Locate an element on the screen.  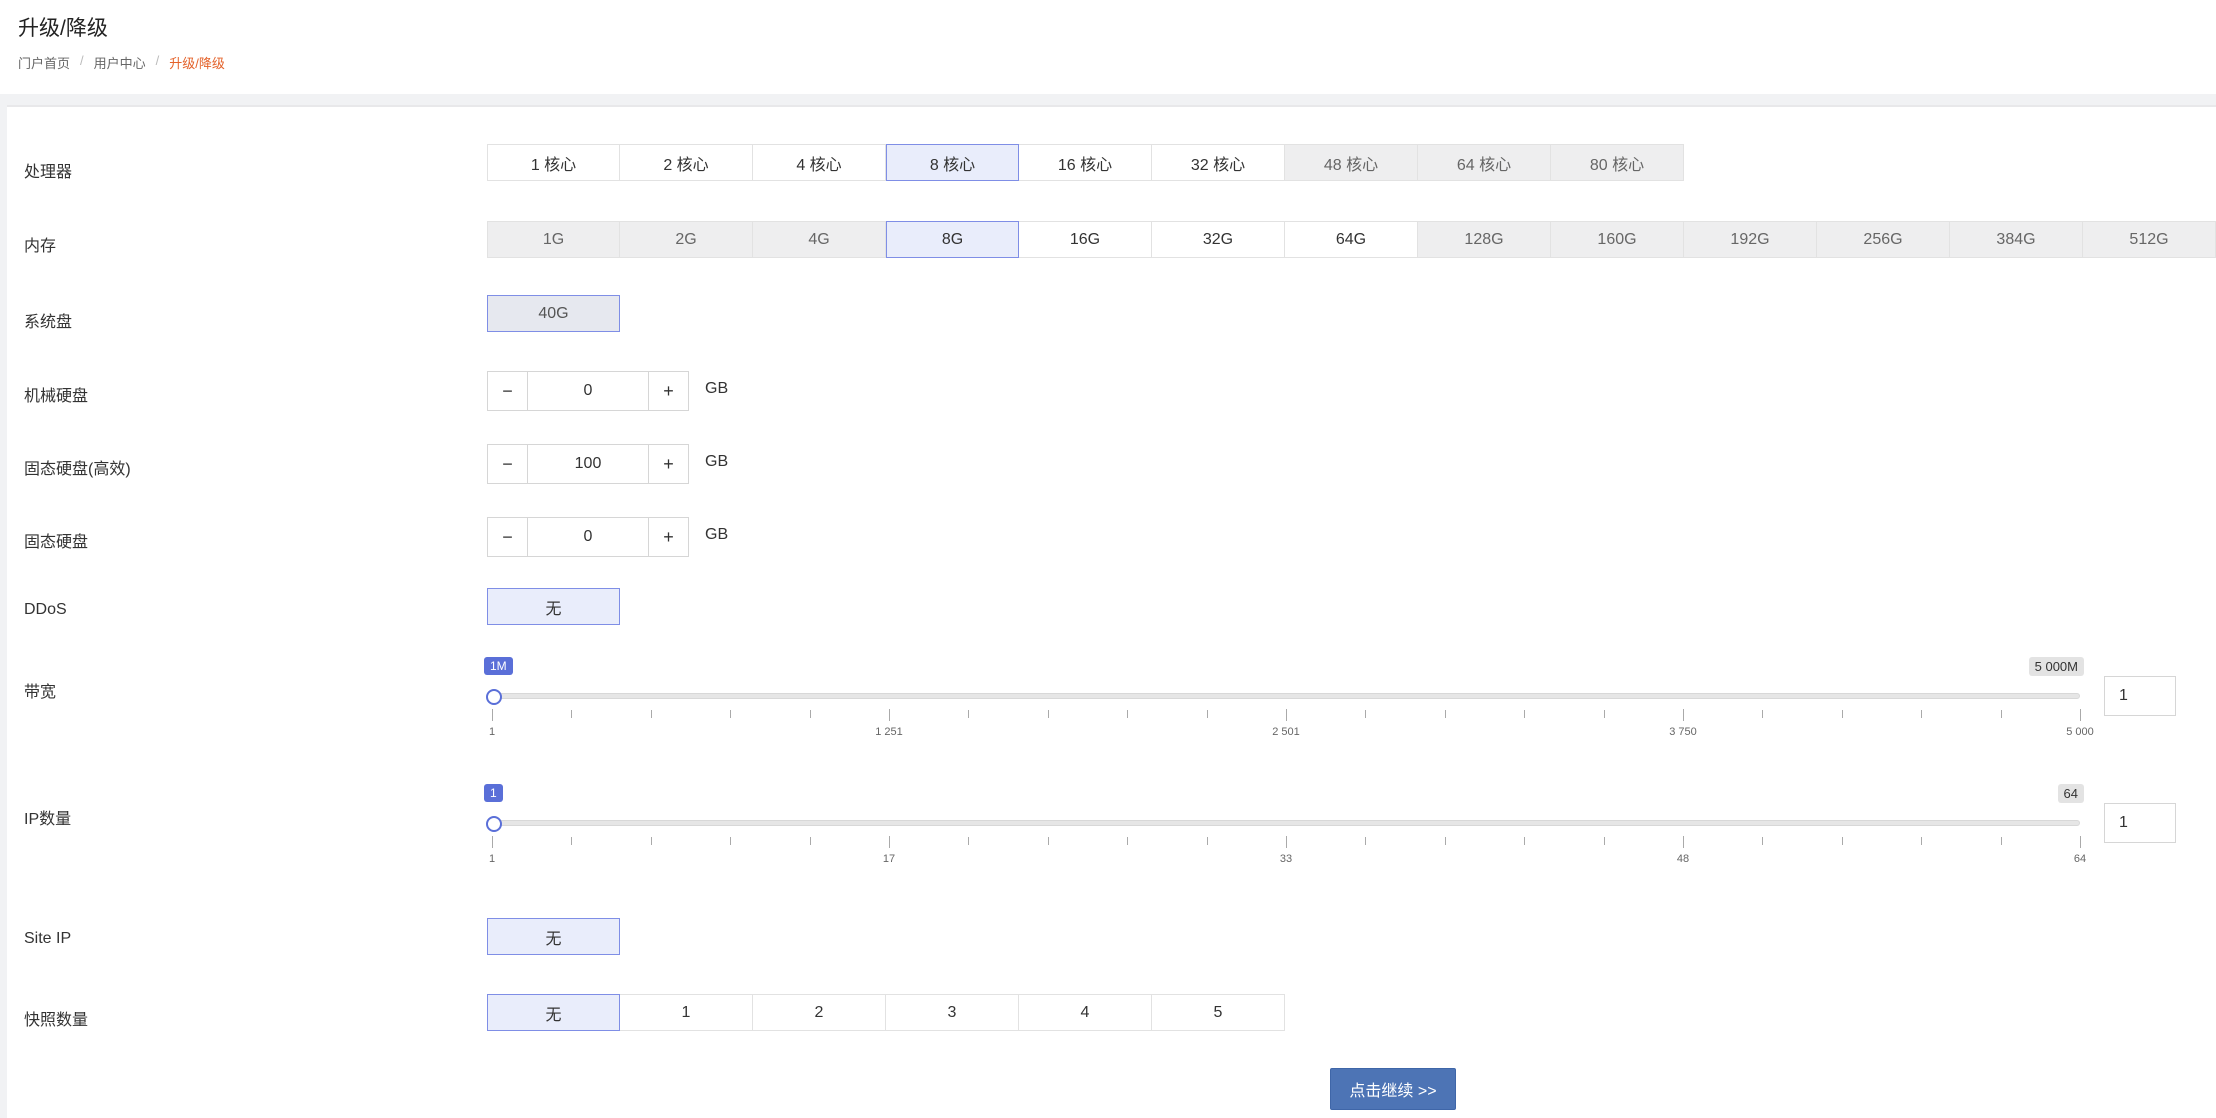
ssd-fast-stepper: − 100 + GB is located at coordinates (607, 464).